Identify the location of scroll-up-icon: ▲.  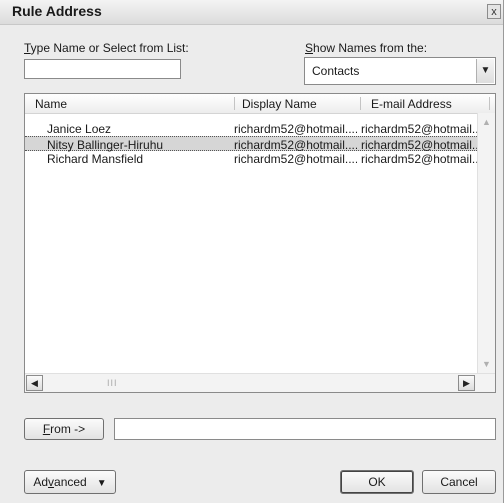
(486, 122).